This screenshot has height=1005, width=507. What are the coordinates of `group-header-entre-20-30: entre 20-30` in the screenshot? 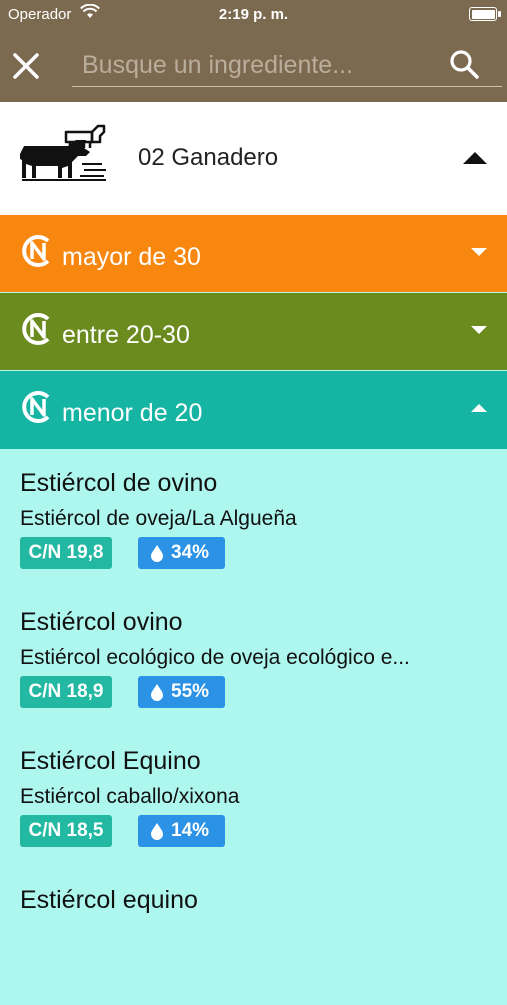 It's located at (253, 331).